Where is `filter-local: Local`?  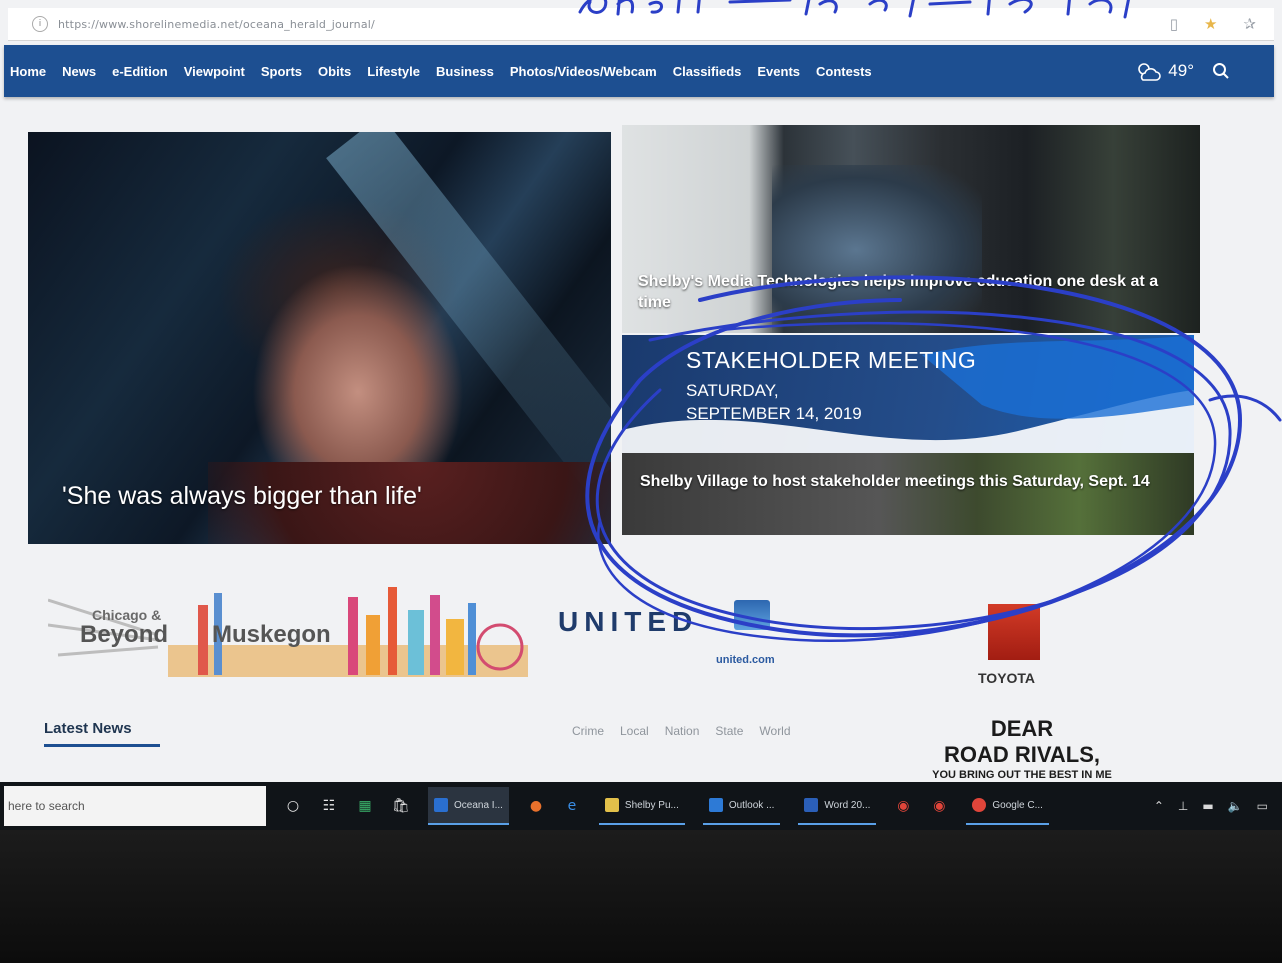
filter-local: Local is located at coordinates (634, 731).